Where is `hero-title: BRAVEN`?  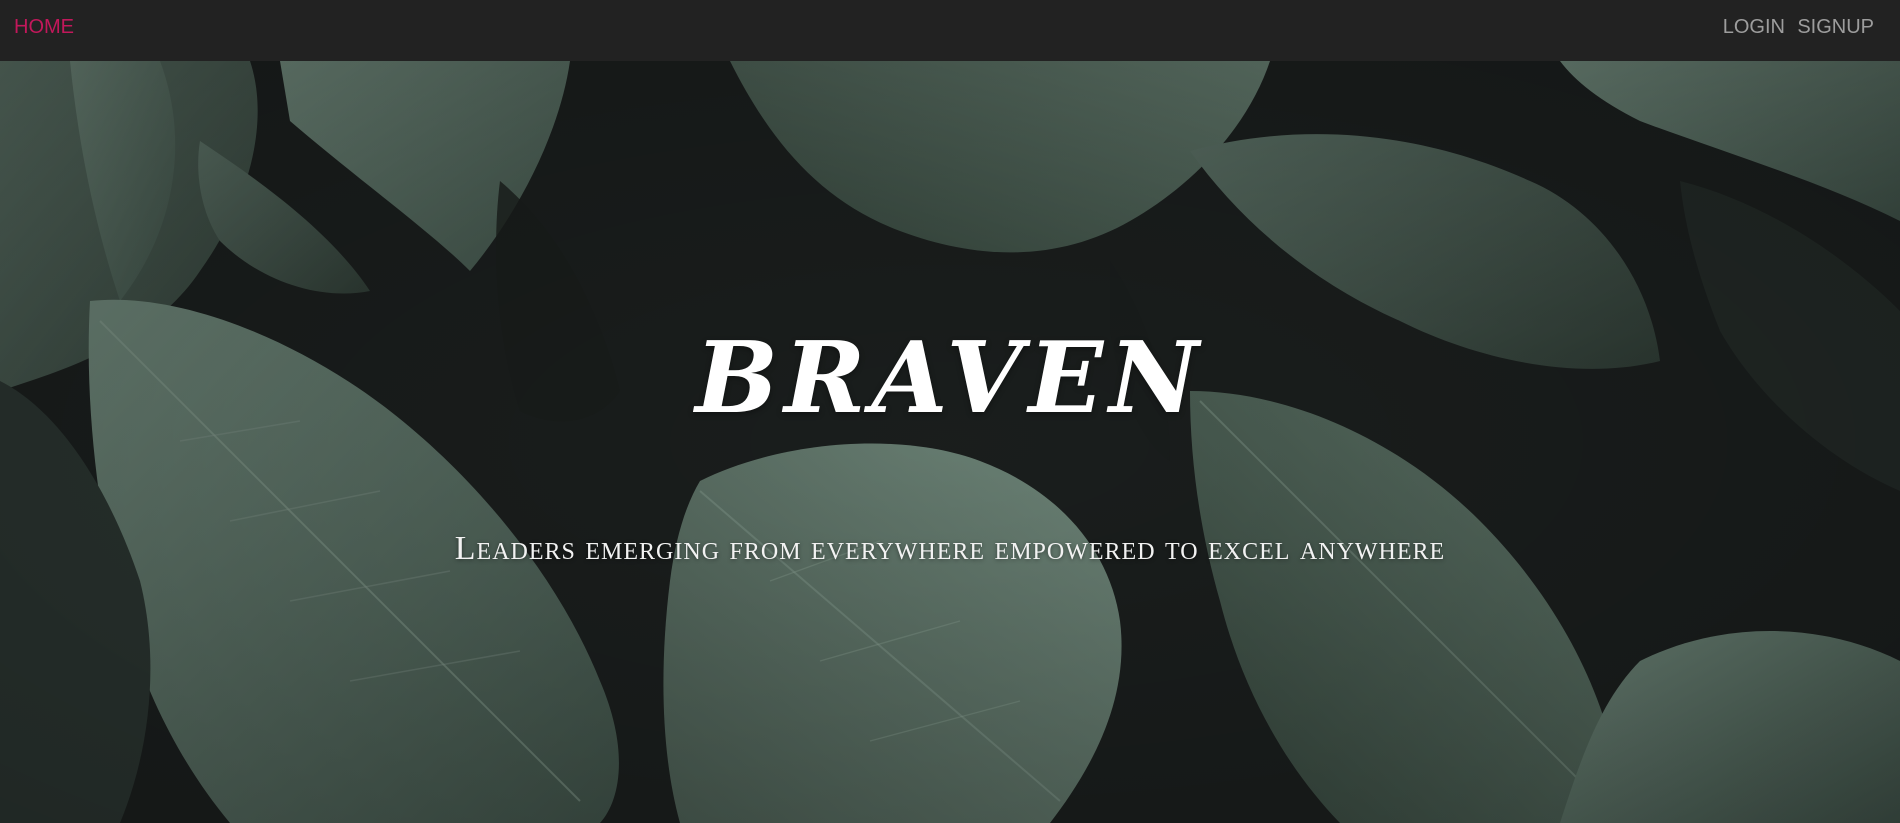
hero-title: BRAVEN is located at coordinates (950, 378).